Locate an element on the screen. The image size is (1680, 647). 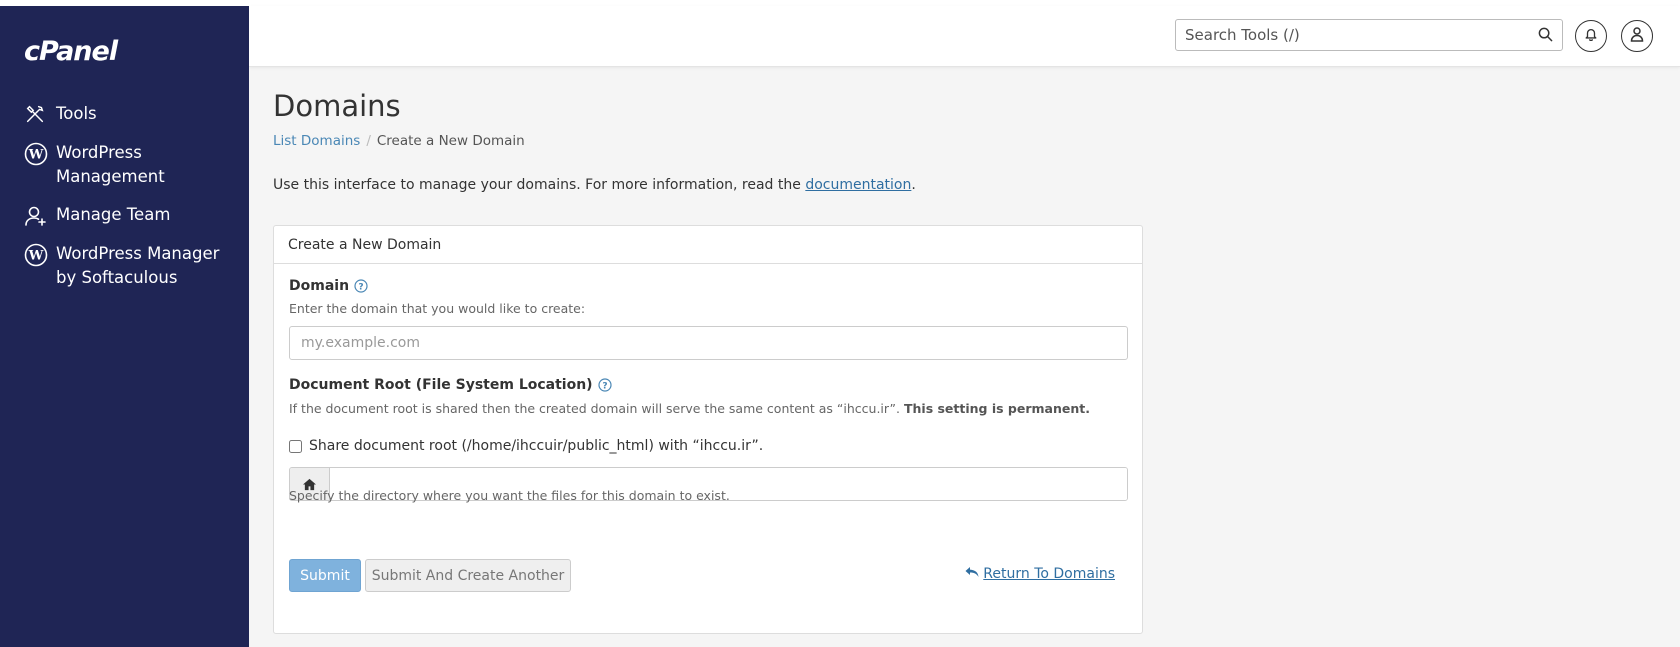
search-icon is located at coordinates (1546, 35).